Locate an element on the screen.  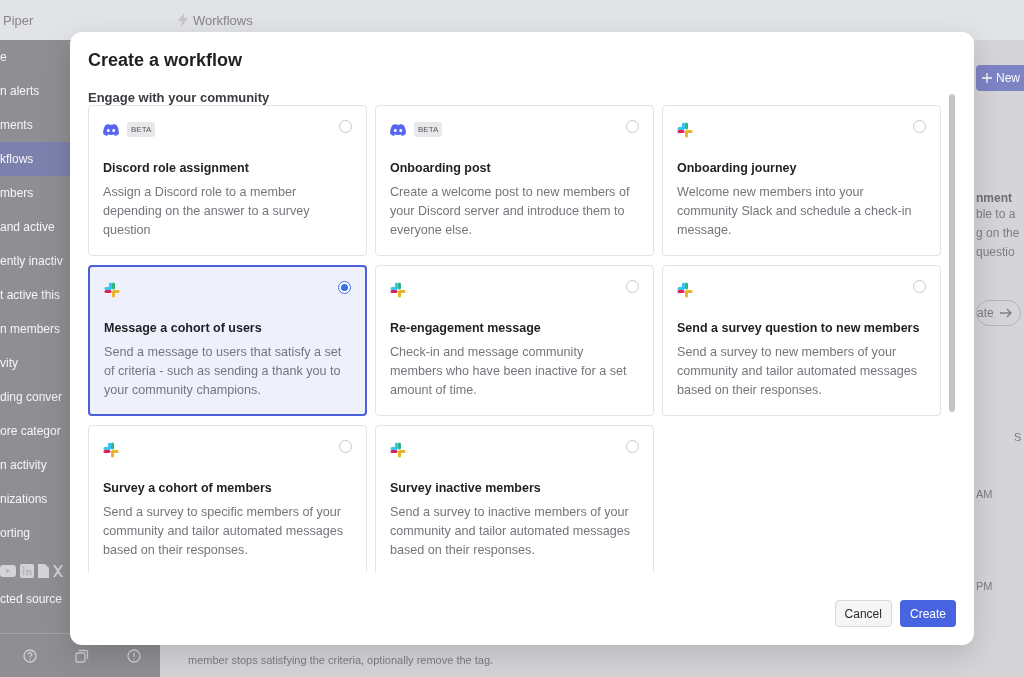
card-description: Assign a Discord role to a member depending on the answer to a survey question is located at coordinates (207, 211).